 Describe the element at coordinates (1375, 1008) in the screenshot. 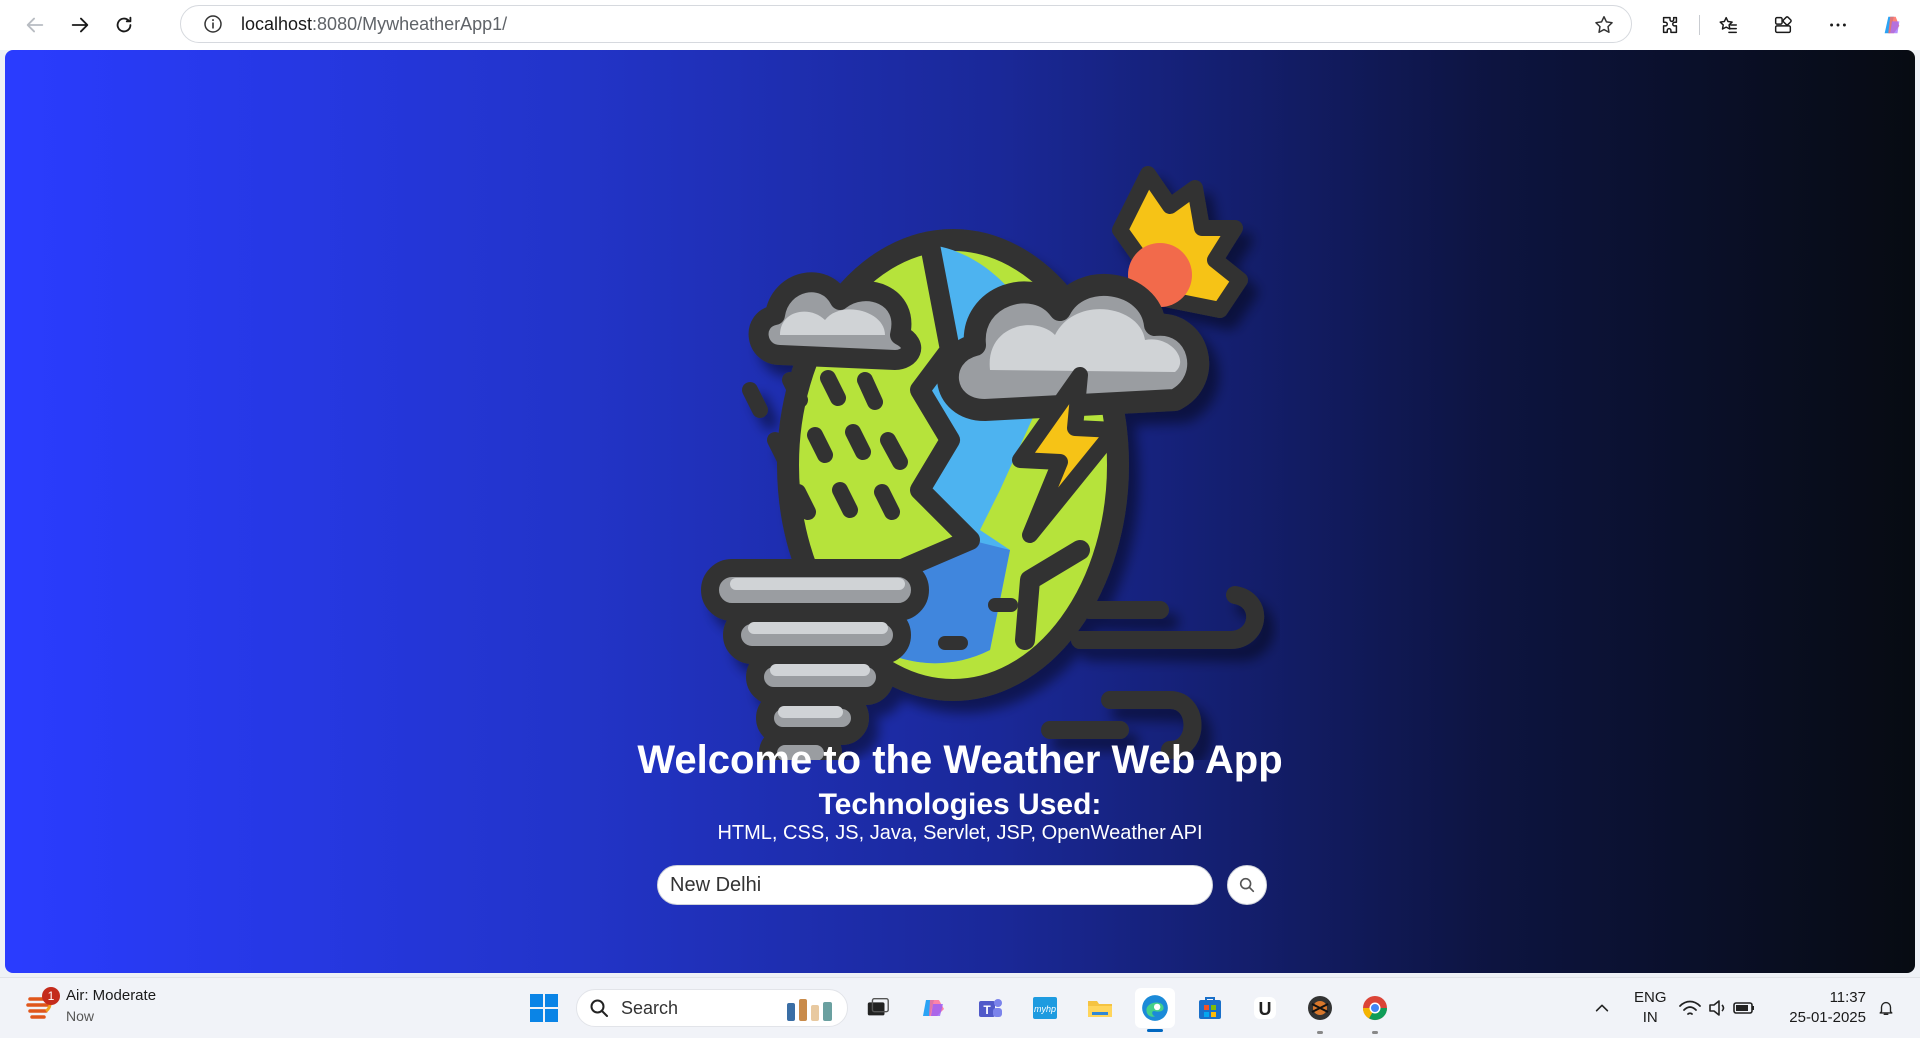

I see `chrome-icon` at that location.